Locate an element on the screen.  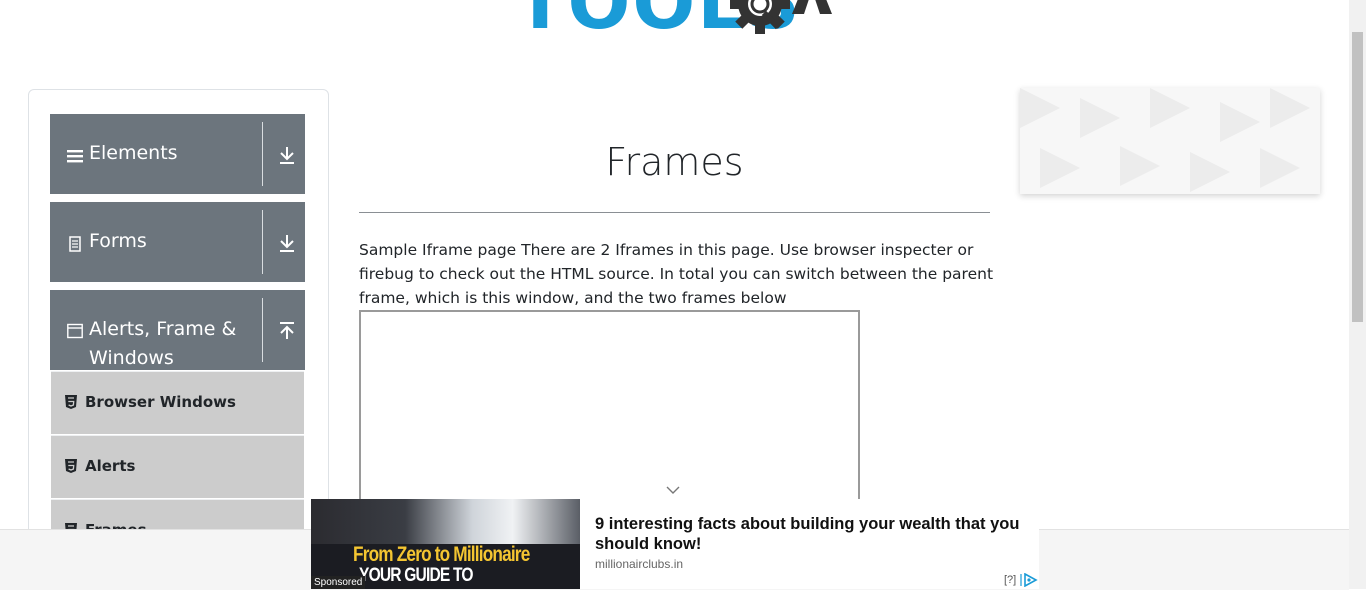
document-icon is located at coordinates (75, 244).